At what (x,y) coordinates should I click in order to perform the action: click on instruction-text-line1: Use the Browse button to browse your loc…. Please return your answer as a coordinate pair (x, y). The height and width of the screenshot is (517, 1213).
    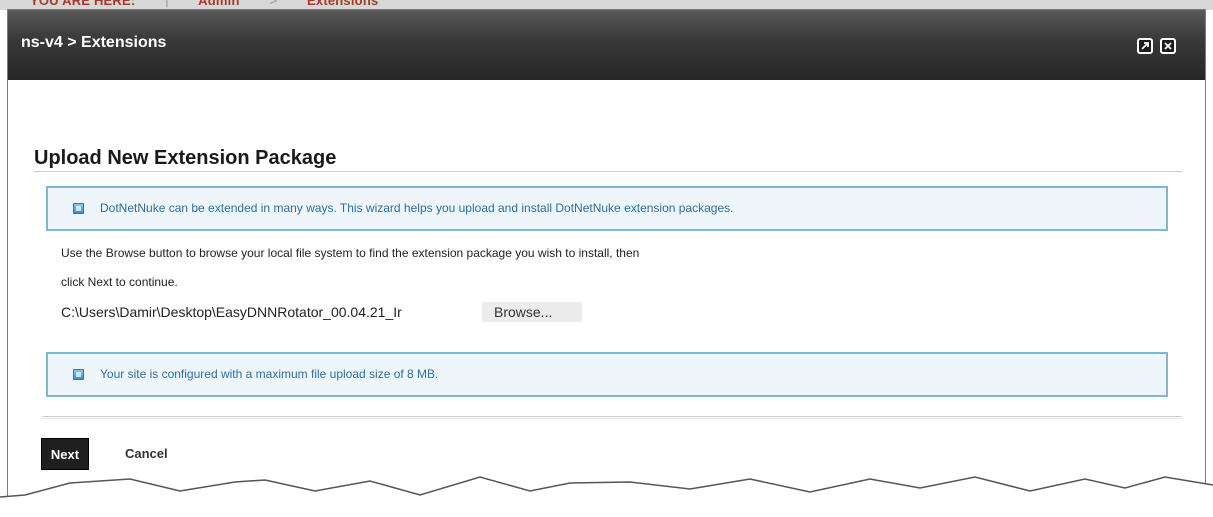
    Looking at the image, I should click on (350, 253).